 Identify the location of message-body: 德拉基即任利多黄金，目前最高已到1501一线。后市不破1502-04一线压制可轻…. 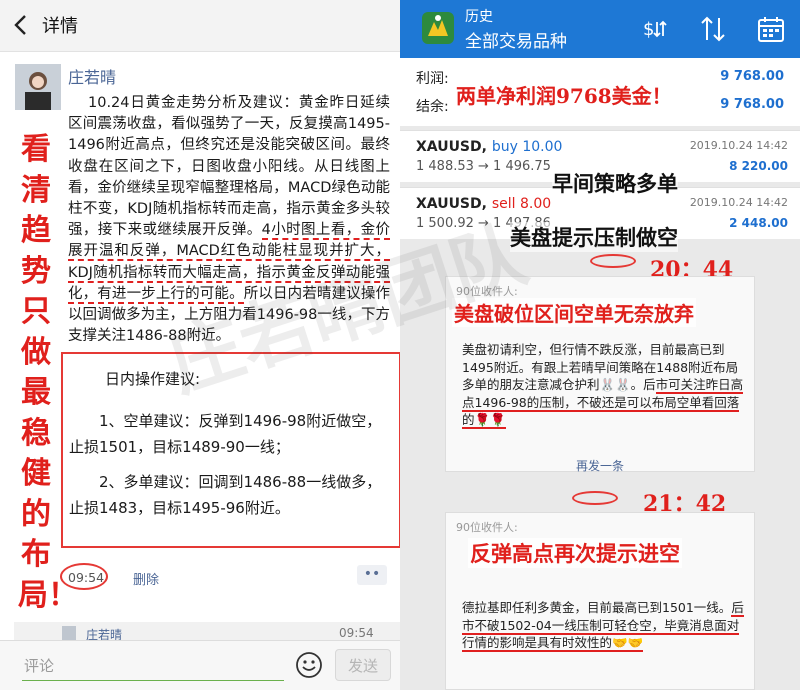
(603, 626).